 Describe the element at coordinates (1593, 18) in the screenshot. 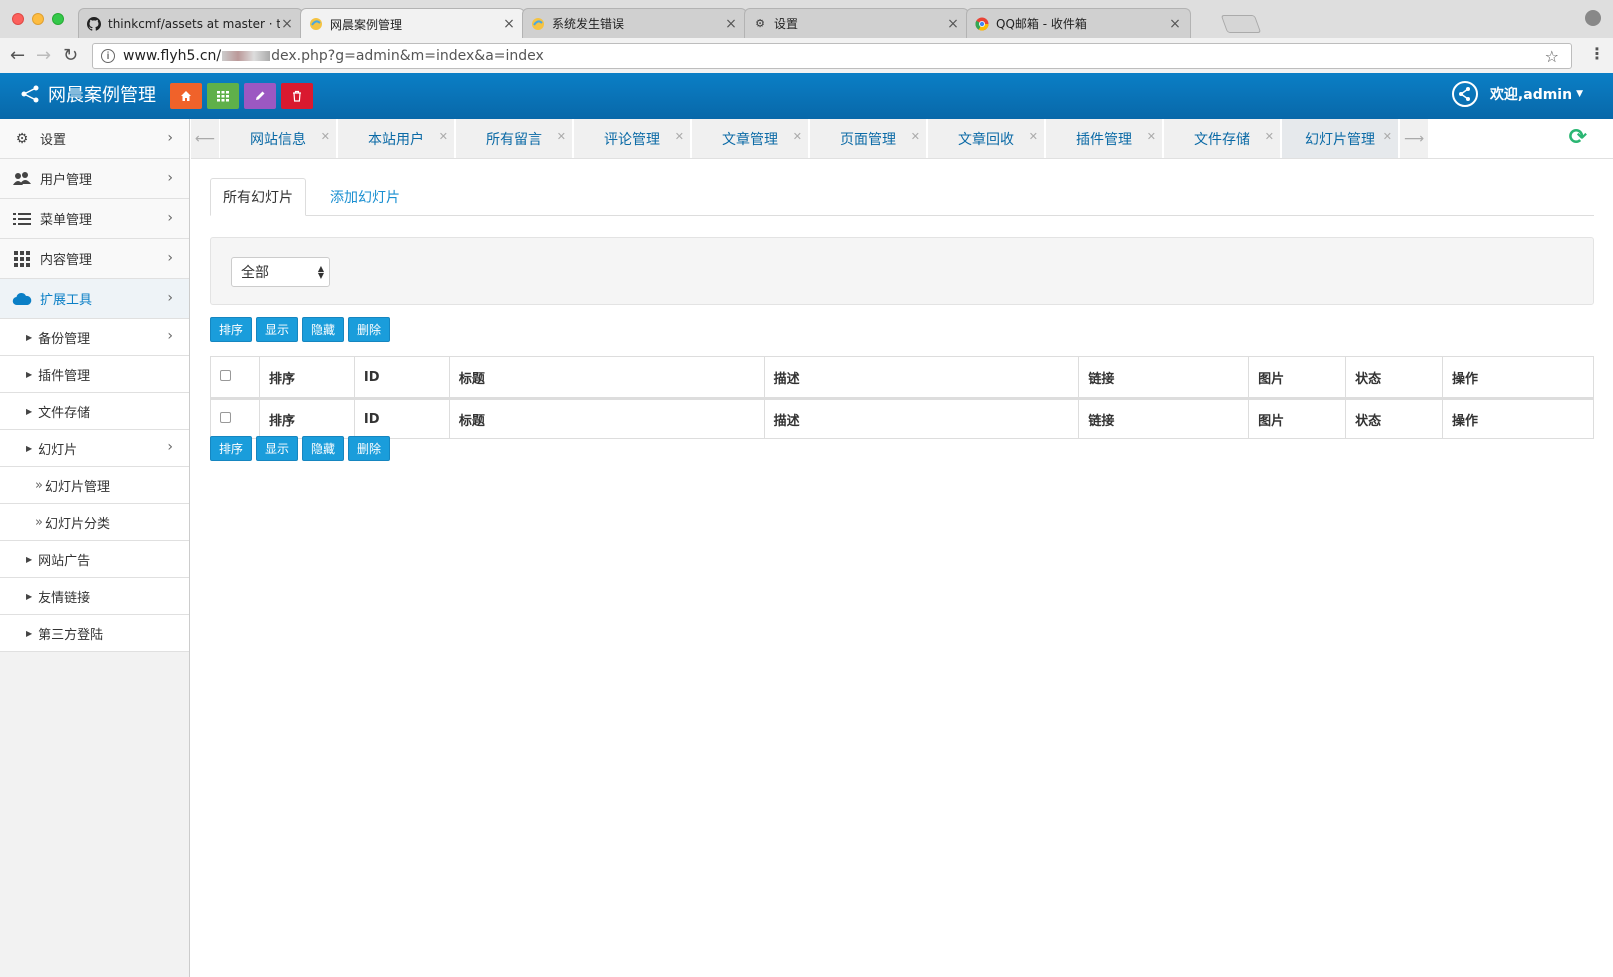

I see `profile-icon` at that location.